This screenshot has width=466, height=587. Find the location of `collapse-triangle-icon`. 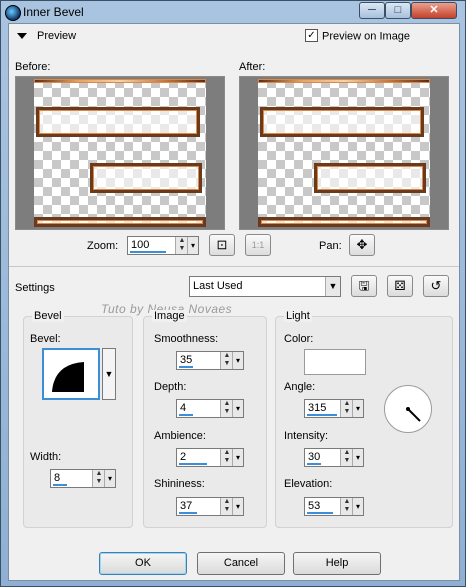

collapse-triangle-icon is located at coordinates (22, 36).